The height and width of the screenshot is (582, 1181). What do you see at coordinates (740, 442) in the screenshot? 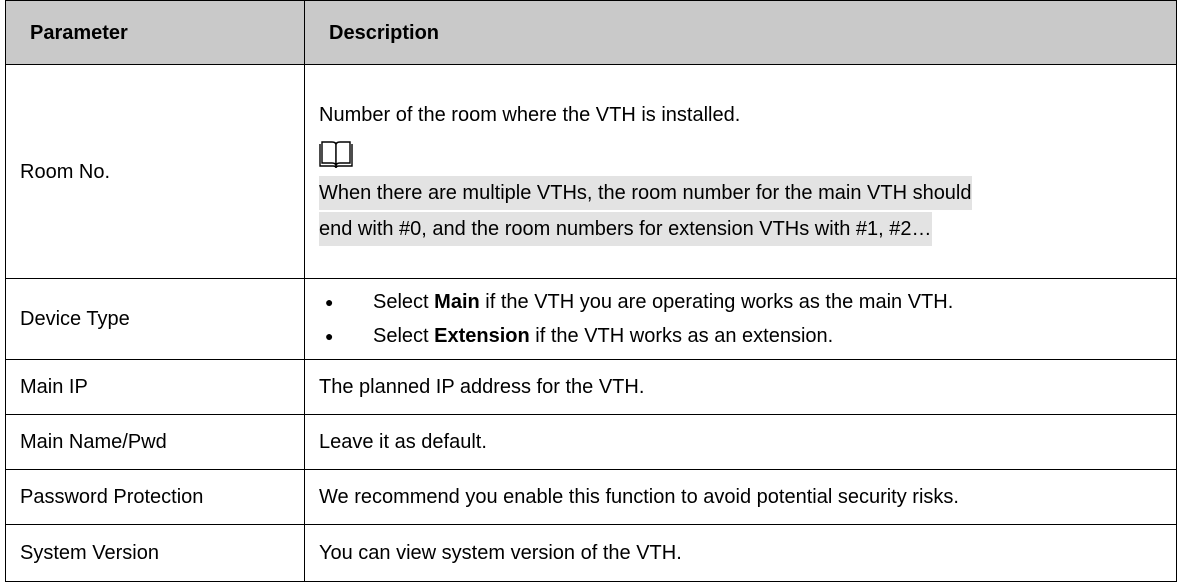
I see `desc-main-name-pwd: Leave it as default.` at bounding box center [740, 442].